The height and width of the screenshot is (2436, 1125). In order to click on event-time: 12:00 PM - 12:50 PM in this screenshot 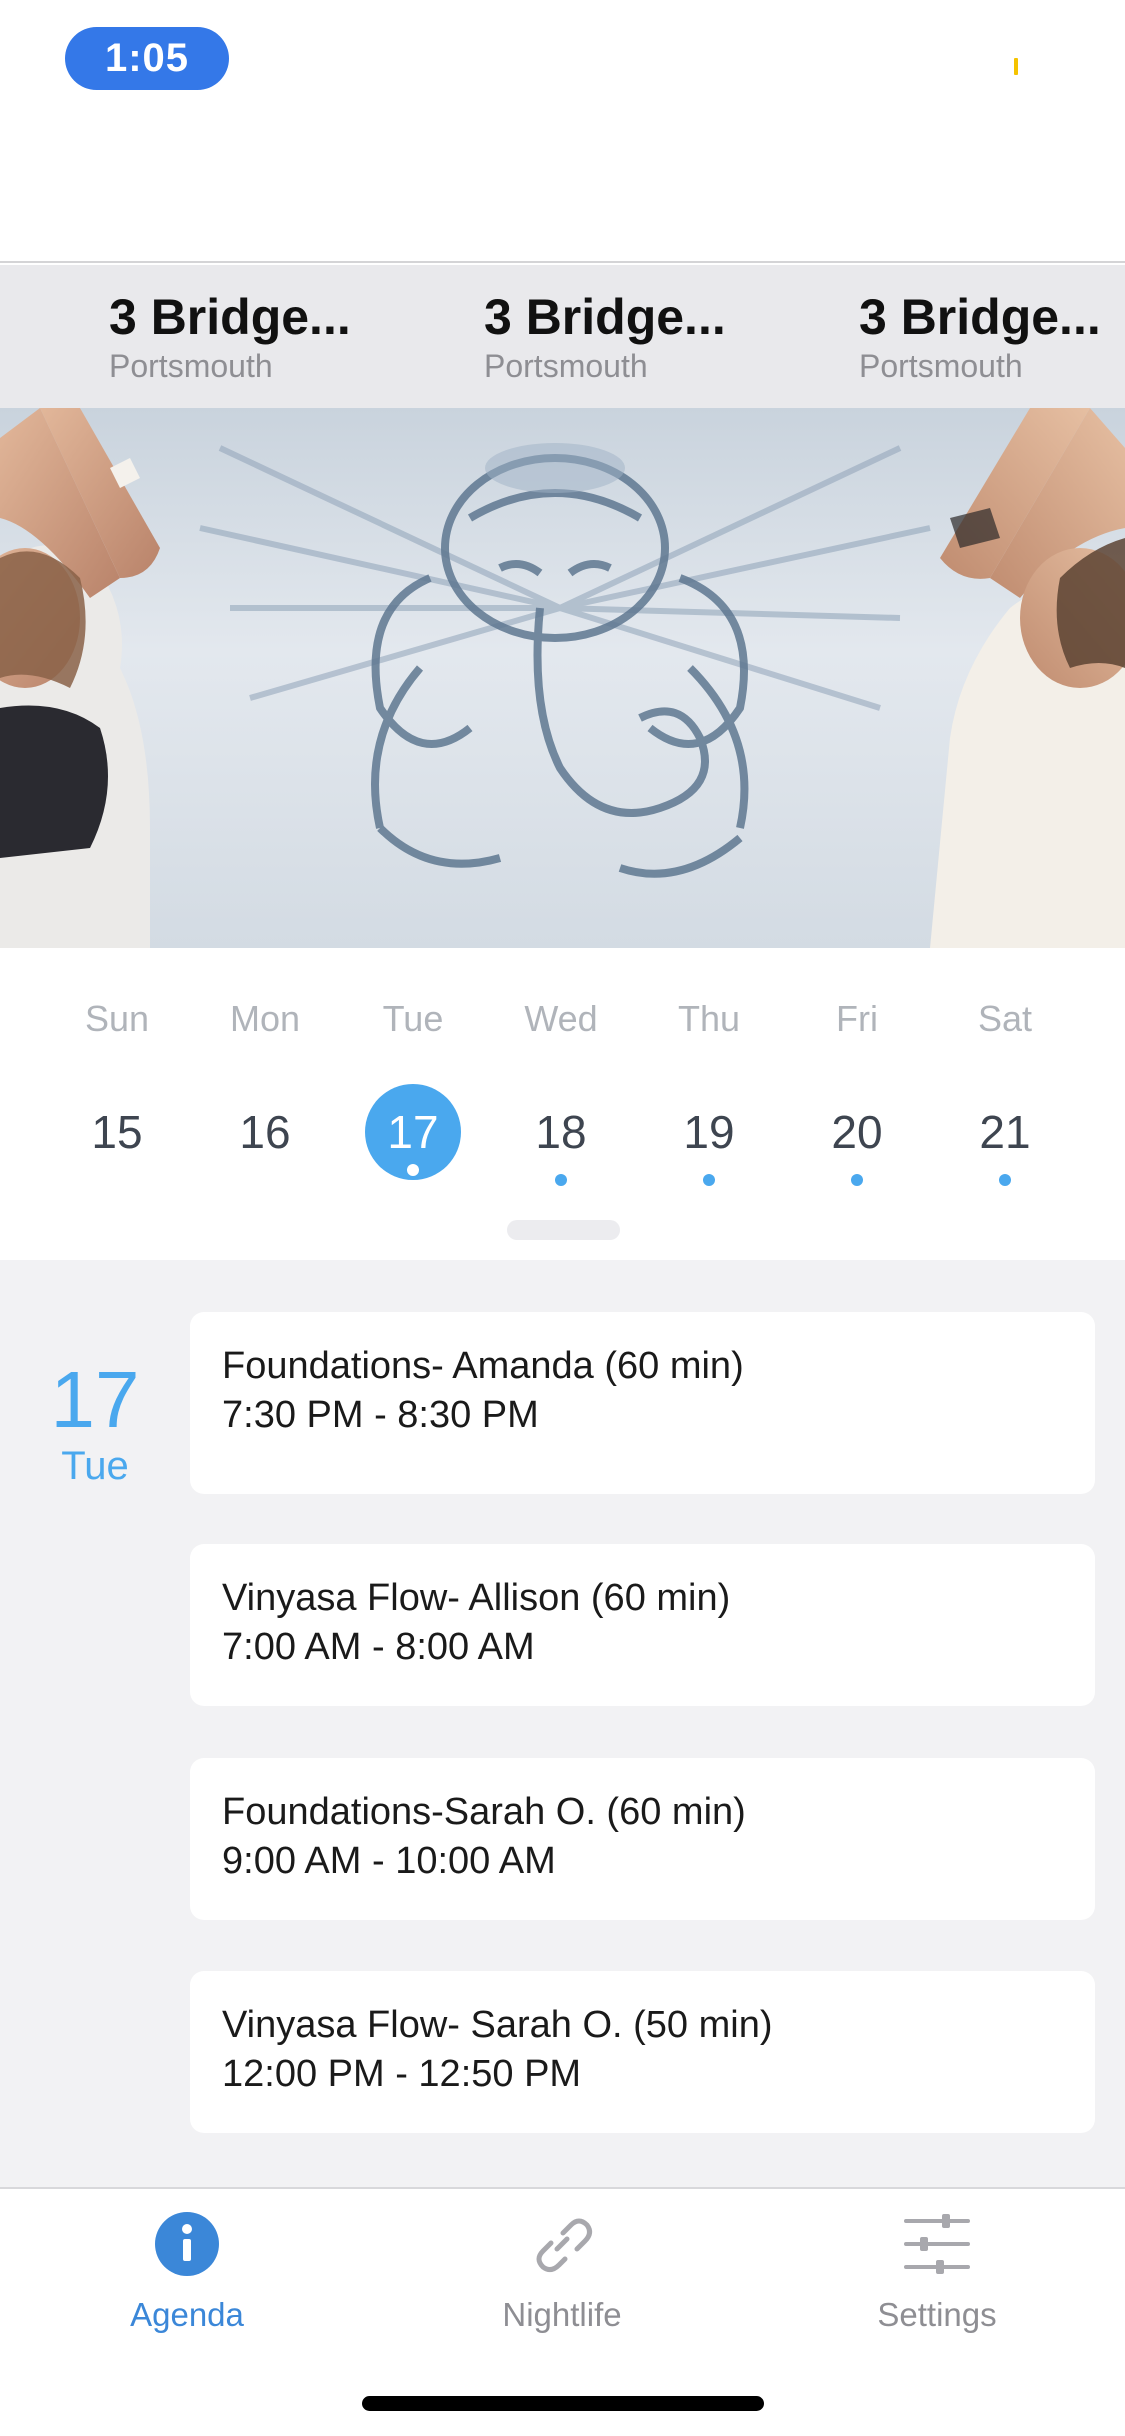, I will do `click(402, 2074)`.